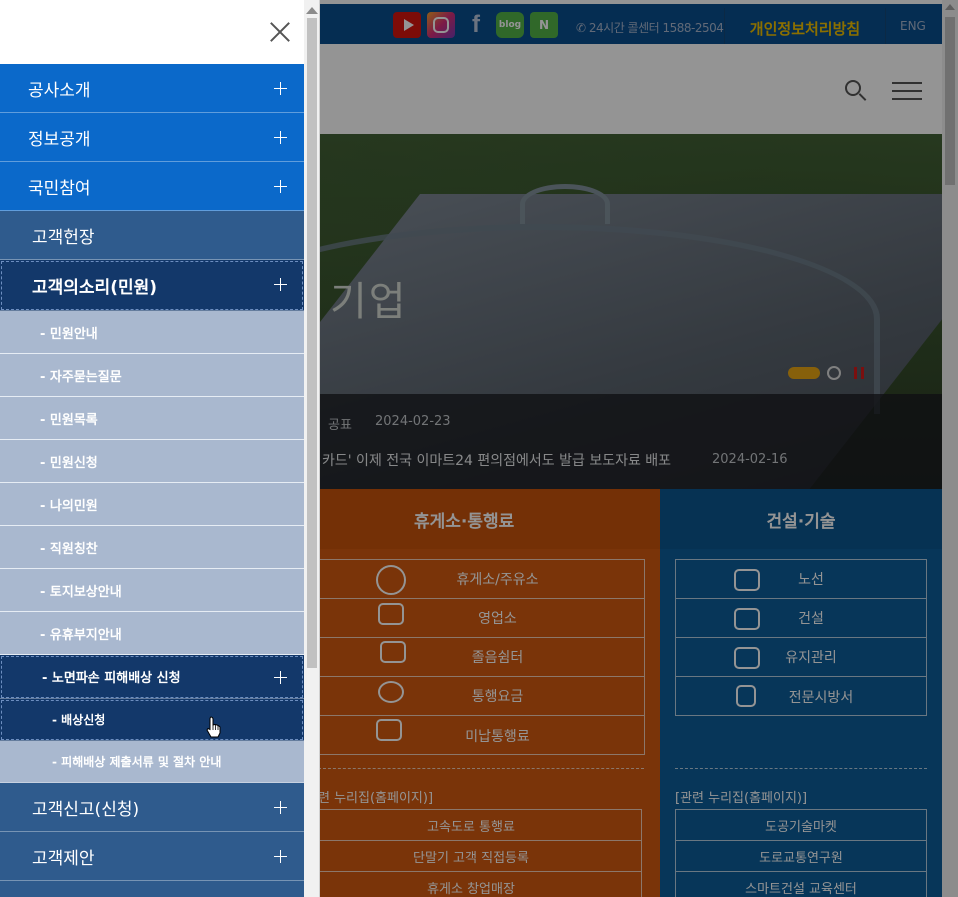 This screenshot has height=897, width=958. Describe the element at coordinates (152, 418) in the screenshot. I see `submenu-item-complaint-list: - 민원목록` at that location.